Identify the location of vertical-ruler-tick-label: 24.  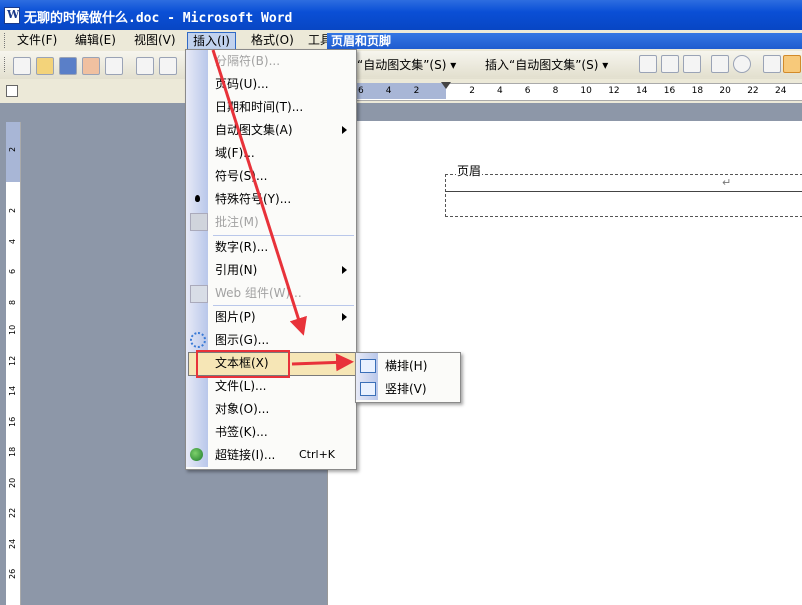
(12, 543).